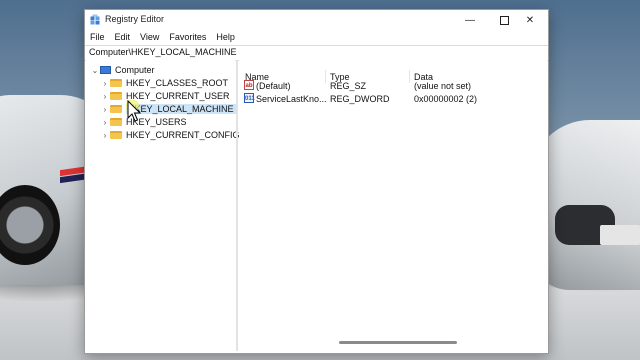  Describe the element at coordinates (316, 53) in the screenshot. I see `address-bar: Computer\HKEY_LOCAL_MACHINE` at that location.